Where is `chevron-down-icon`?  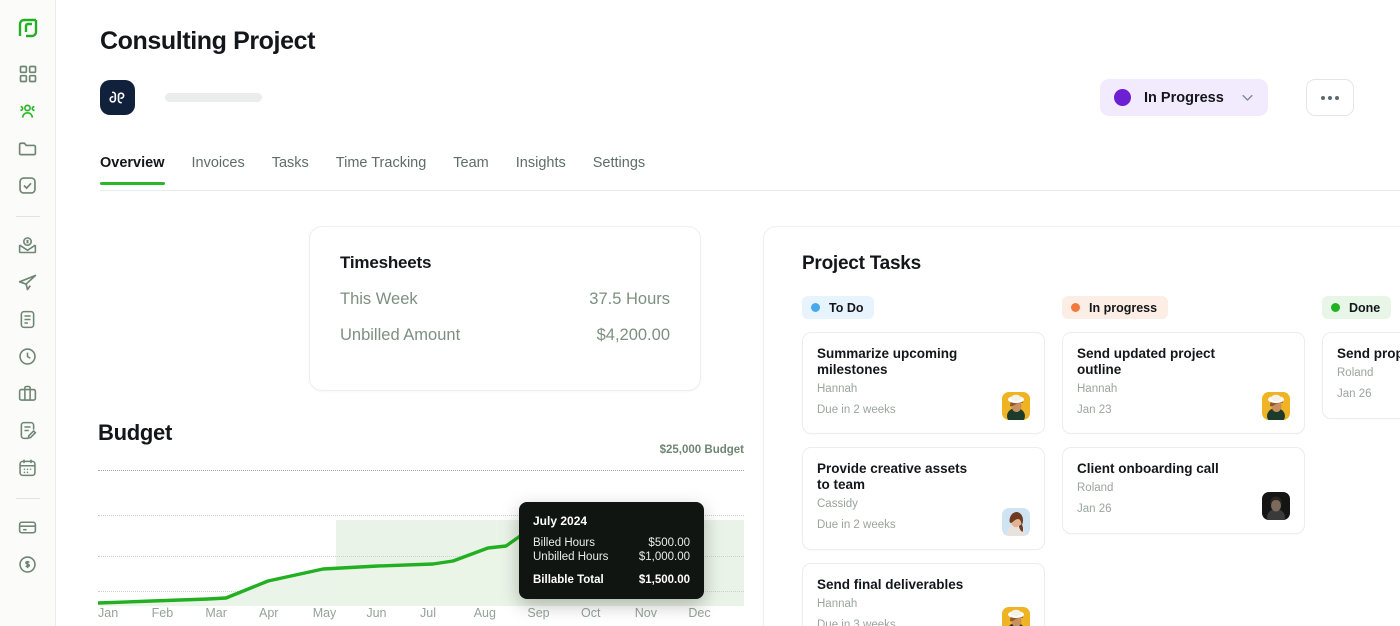 chevron-down-icon is located at coordinates (1247, 97).